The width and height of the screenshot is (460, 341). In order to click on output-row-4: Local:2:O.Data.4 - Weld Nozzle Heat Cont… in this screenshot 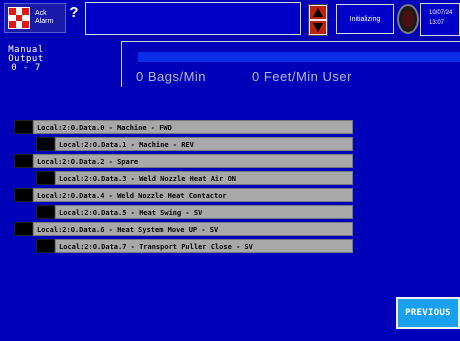, I will do `click(183, 195)`.